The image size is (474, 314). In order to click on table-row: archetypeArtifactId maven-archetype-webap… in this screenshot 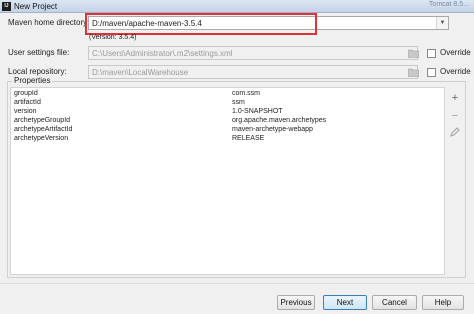, I will do `click(227, 130)`.